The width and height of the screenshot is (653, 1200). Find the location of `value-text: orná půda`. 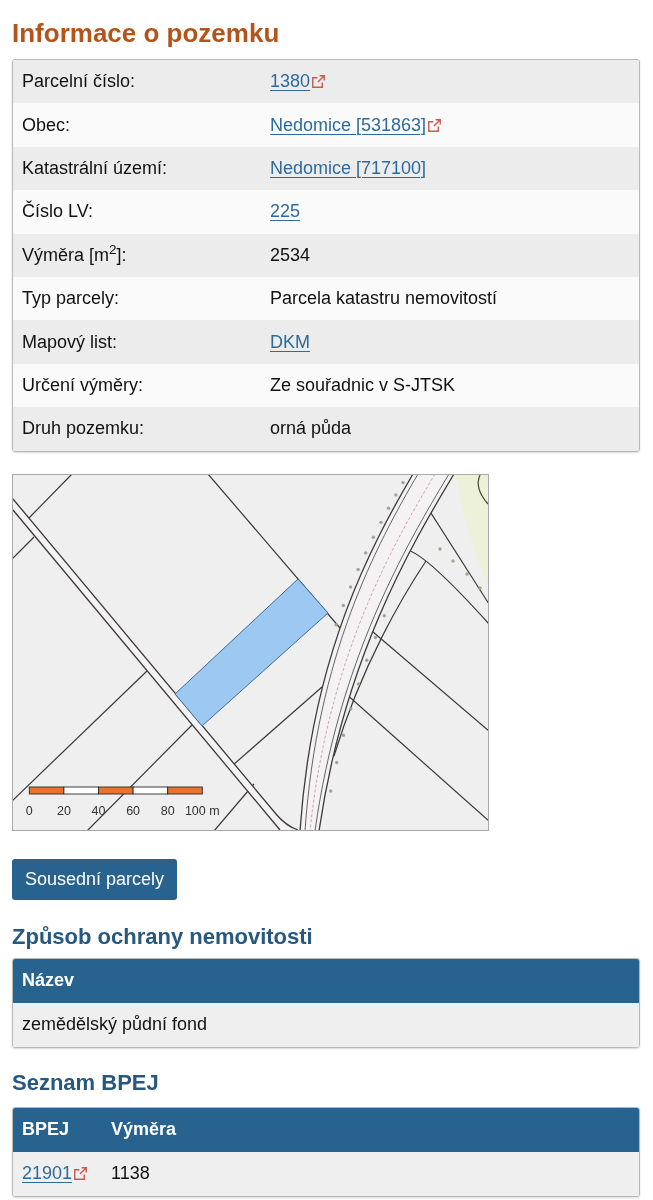

value-text: orná půda is located at coordinates (311, 429).